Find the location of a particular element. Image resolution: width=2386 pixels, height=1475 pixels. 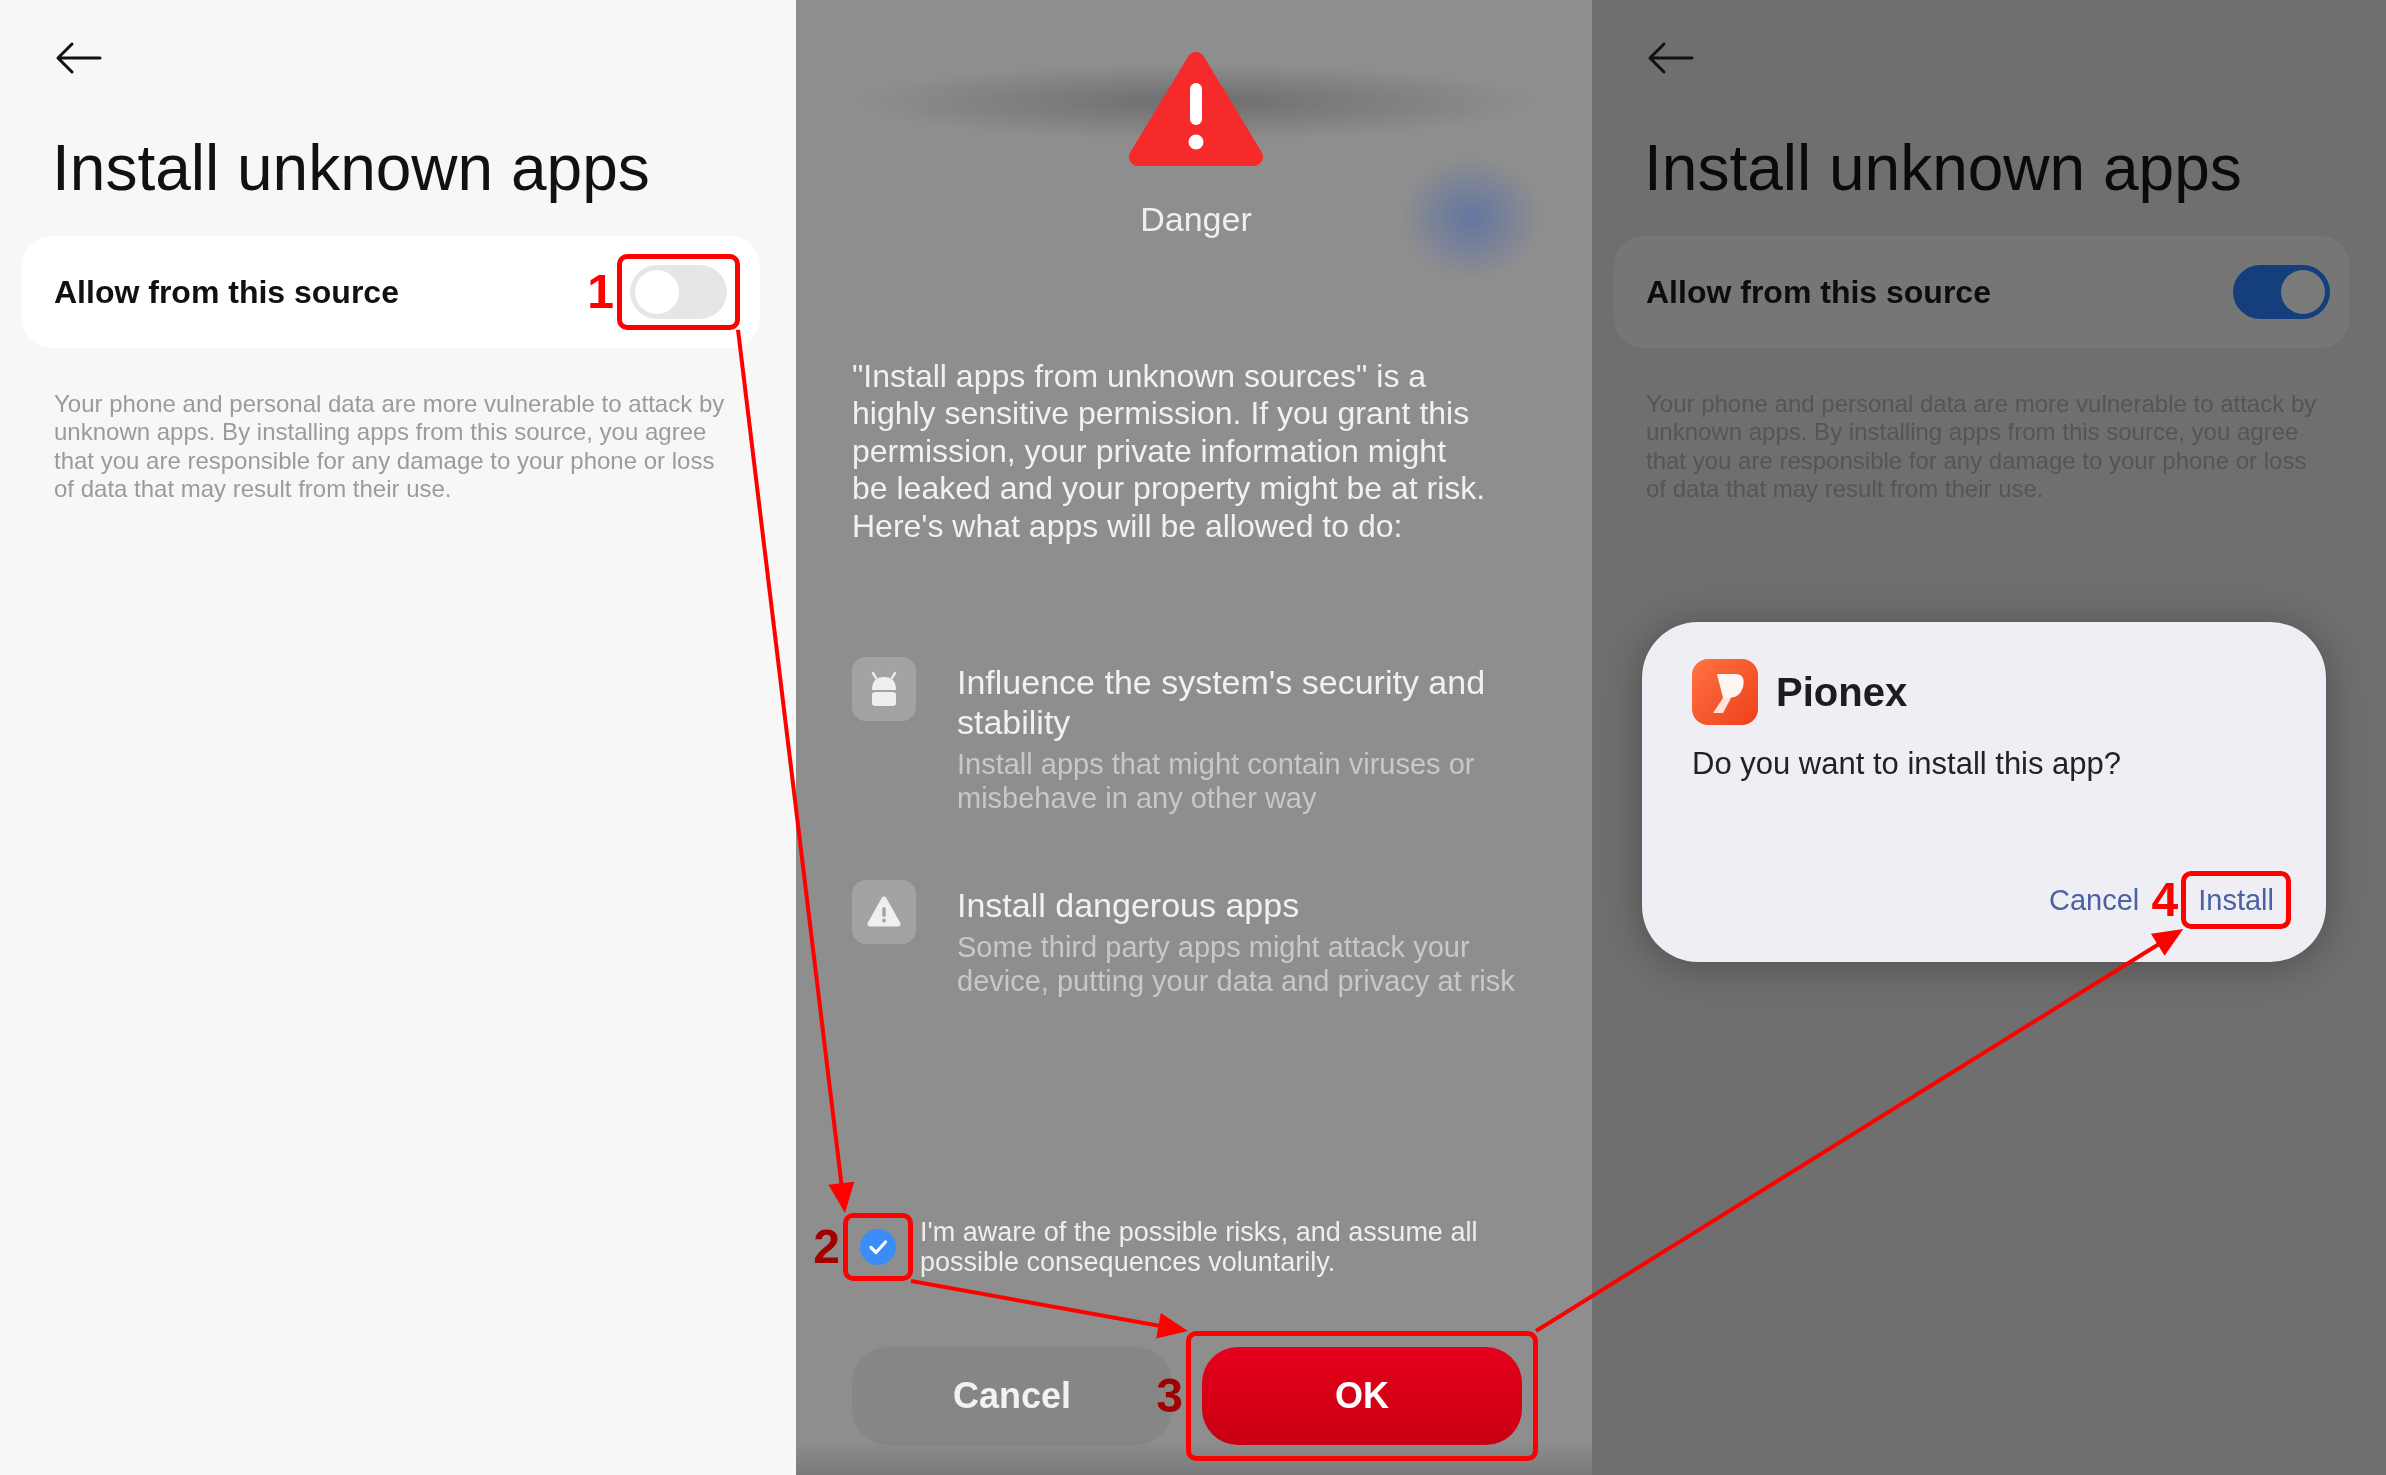

permission-description: Some third party apps might attack your device, putting your data and privacy at risk is located at coordinates (1236, 964).